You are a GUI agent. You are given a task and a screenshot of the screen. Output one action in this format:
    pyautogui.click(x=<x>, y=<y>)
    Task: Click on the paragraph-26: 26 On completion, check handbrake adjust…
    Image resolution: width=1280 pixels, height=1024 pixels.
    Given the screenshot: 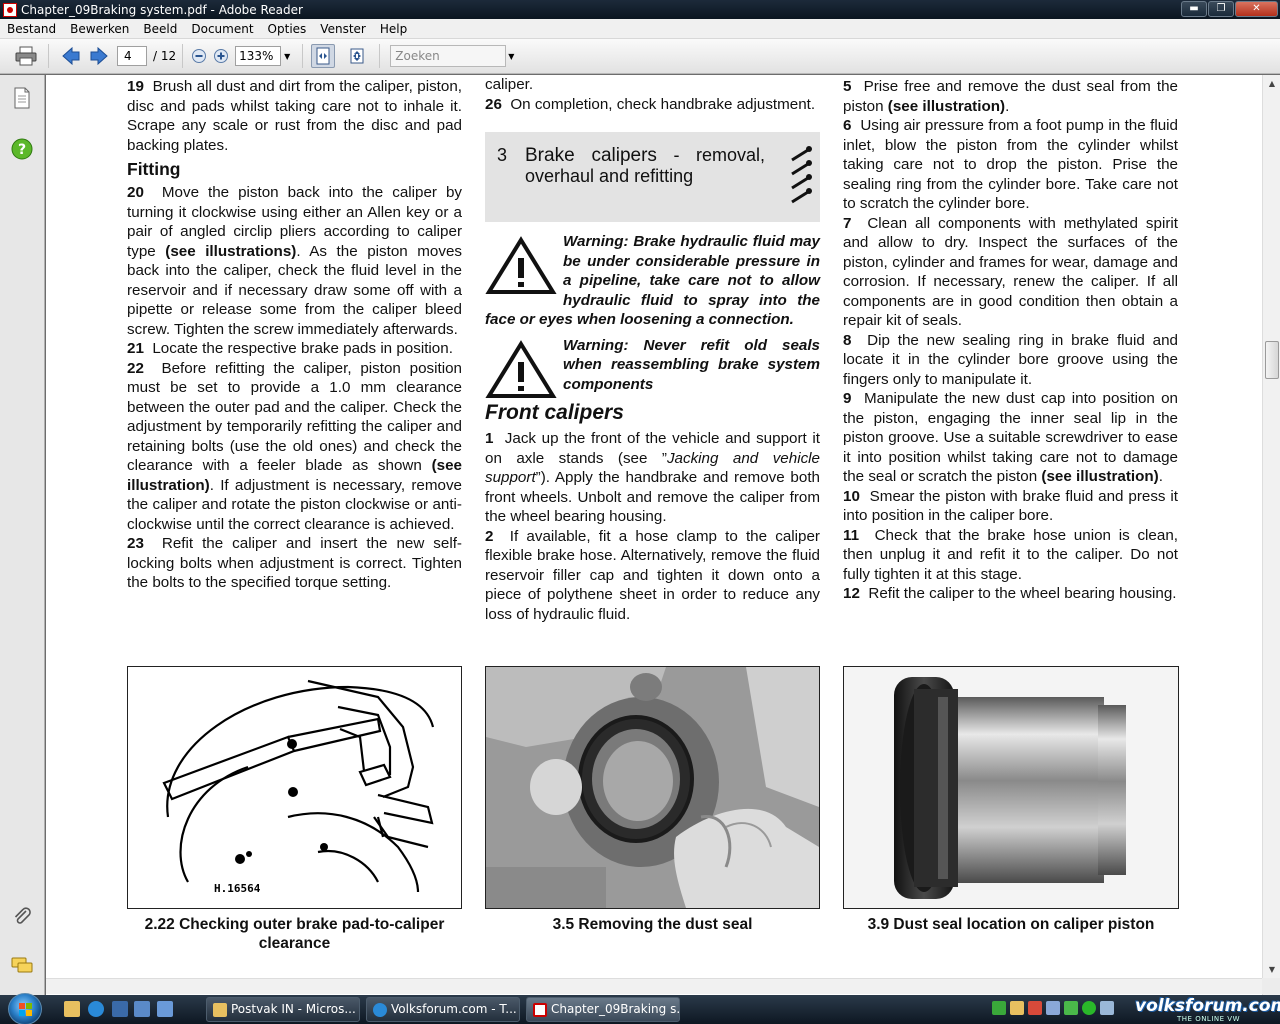 What is the action you would take?
    pyautogui.click(x=650, y=104)
    